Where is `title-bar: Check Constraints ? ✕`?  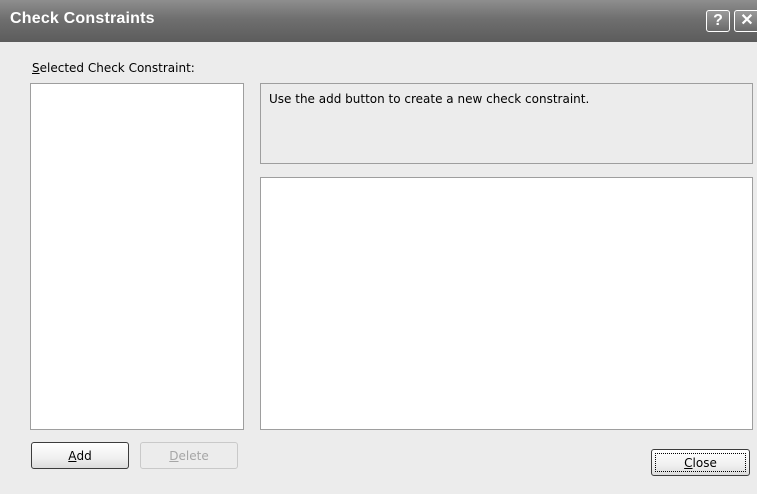
title-bar: Check Constraints ? ✕ is located at coordinates (378, 21).